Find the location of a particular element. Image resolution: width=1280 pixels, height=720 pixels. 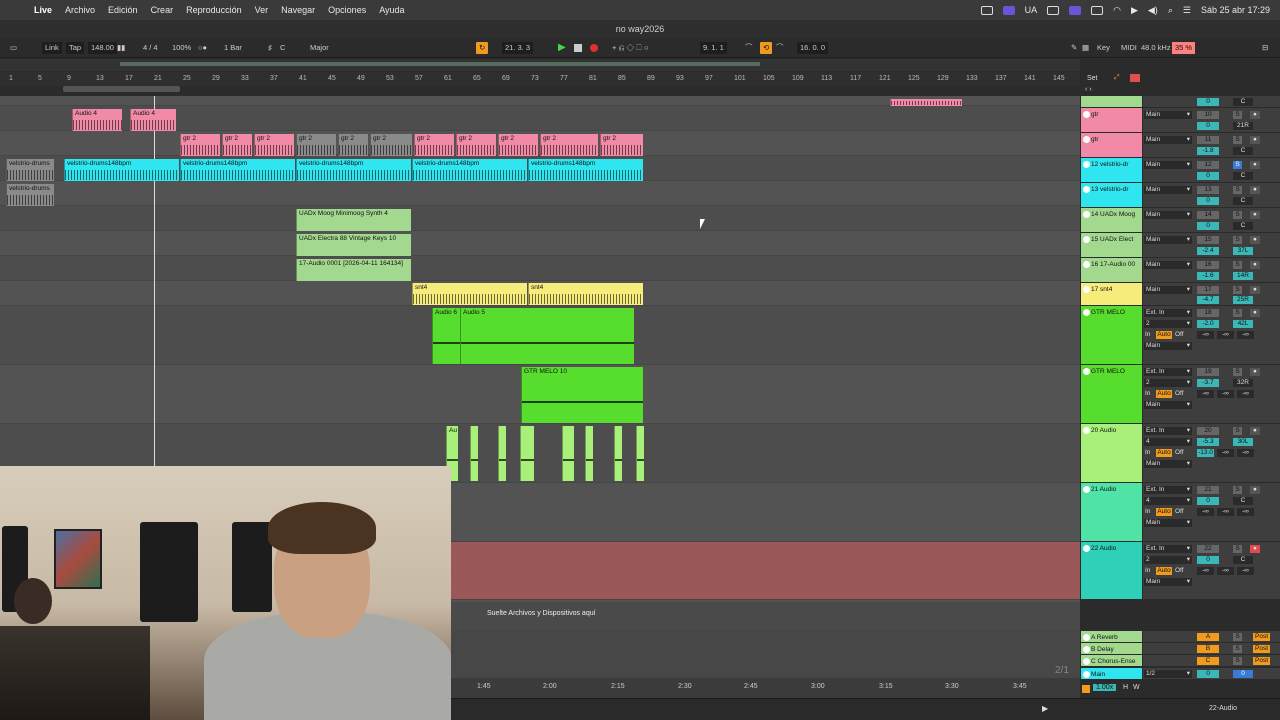

h-button: H is located at coordinates (1125, 687).